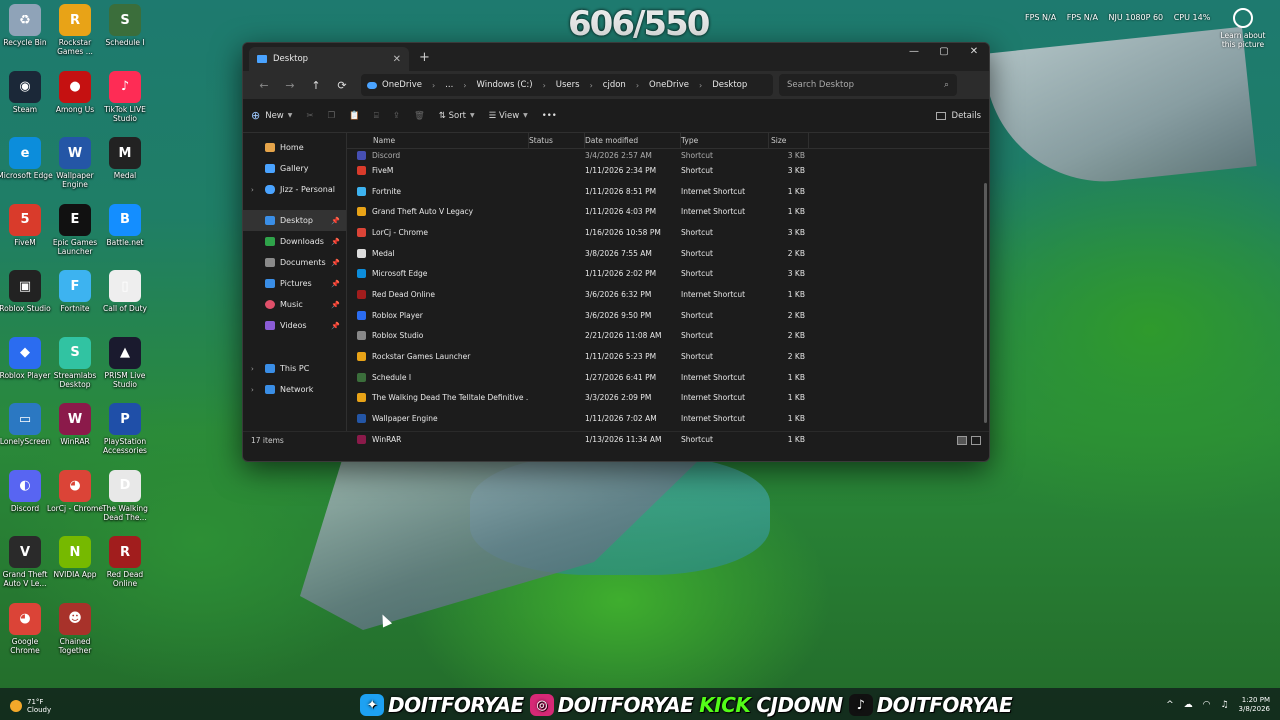 The height and width of the screenshot is (720, 1280). I want to click on crumb-onedrive: OneDrive, so click(402, 85).